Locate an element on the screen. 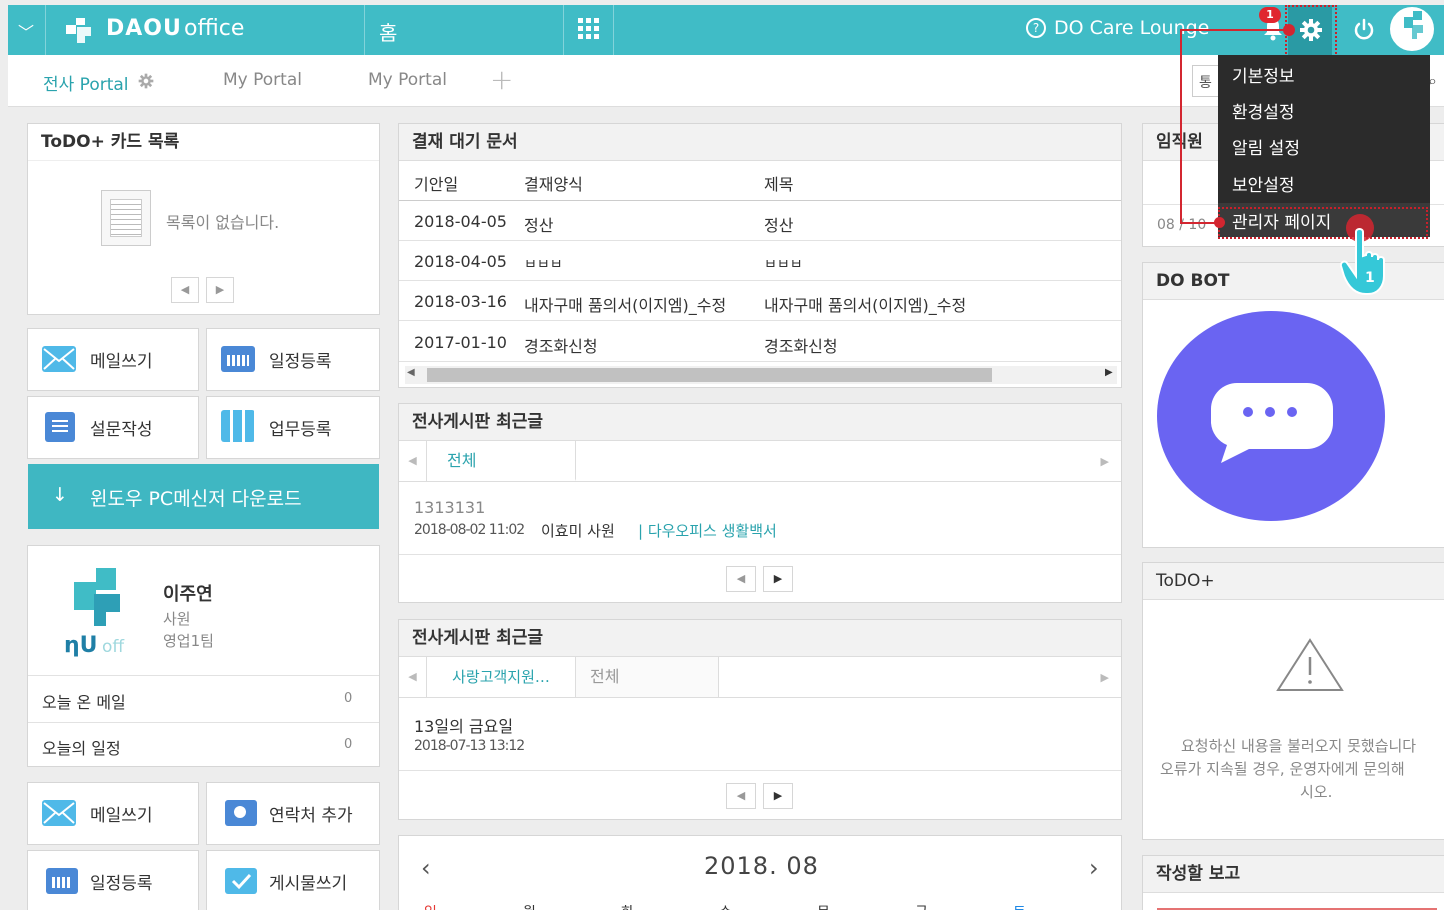 This screenshot has width=1444, height=910. calendar-icon is located at coordinates (62, 881).